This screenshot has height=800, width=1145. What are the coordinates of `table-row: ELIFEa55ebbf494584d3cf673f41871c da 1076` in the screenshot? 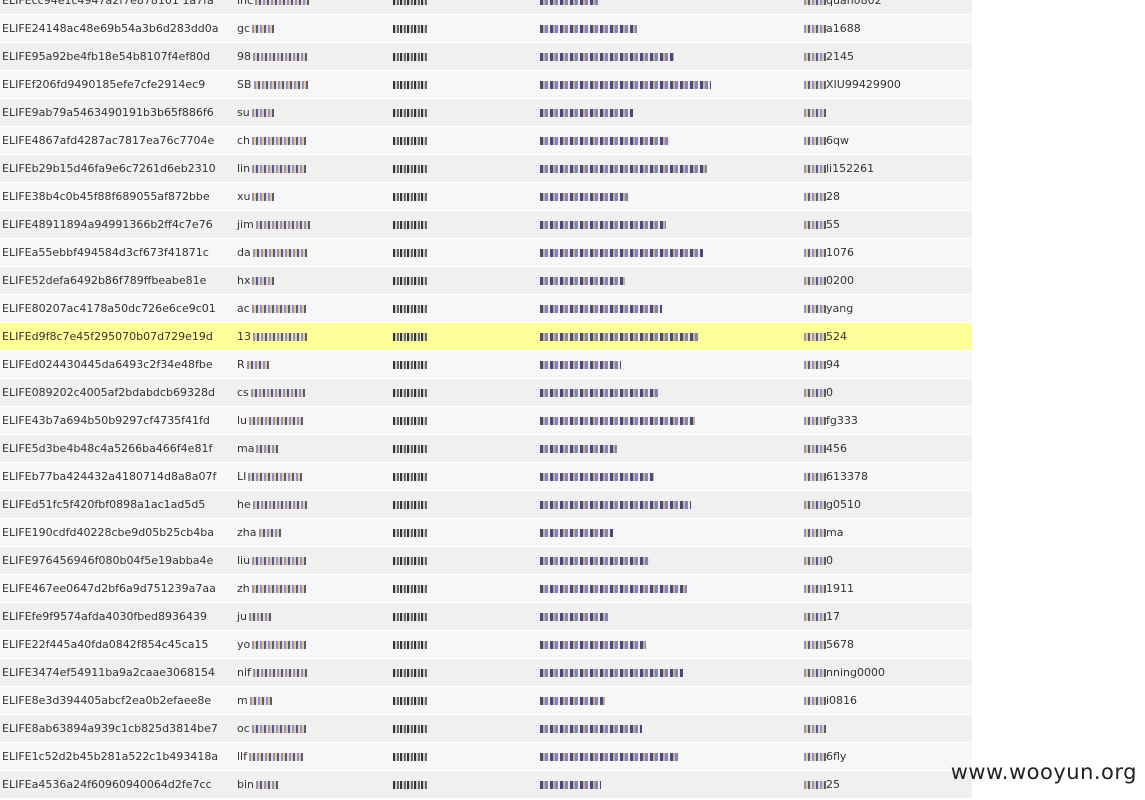 It's located at (486, 252).